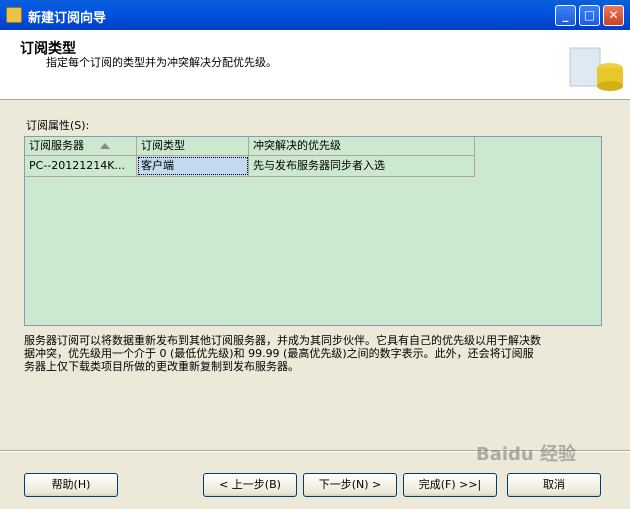  Describe the element at coordinates (71, 485) in the screenshot. I see `help-button: 帮助(H)` at that location.